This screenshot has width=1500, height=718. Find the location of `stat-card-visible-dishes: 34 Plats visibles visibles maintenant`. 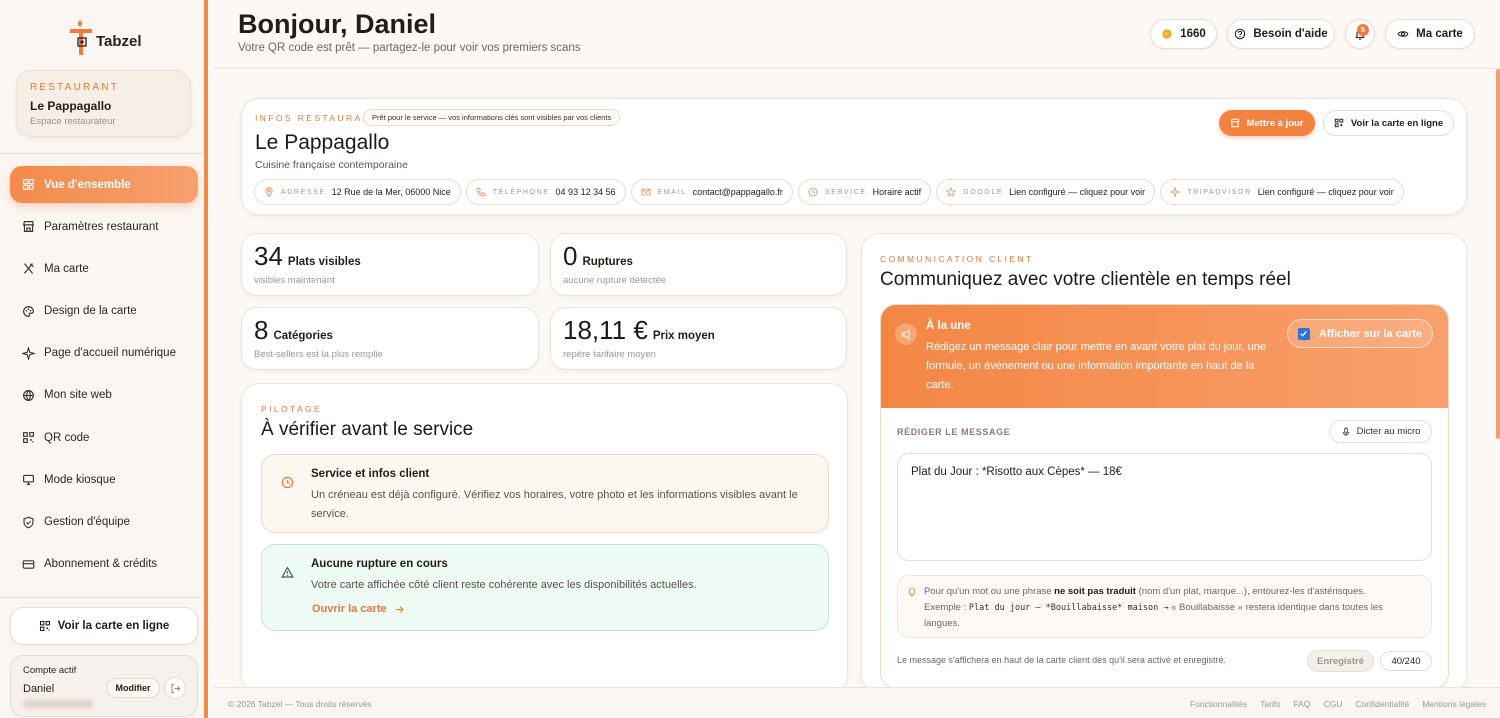

stat-card-visible-dishes: 34 Plats visibles visibles maintenant is located at coordinates (390, 264).